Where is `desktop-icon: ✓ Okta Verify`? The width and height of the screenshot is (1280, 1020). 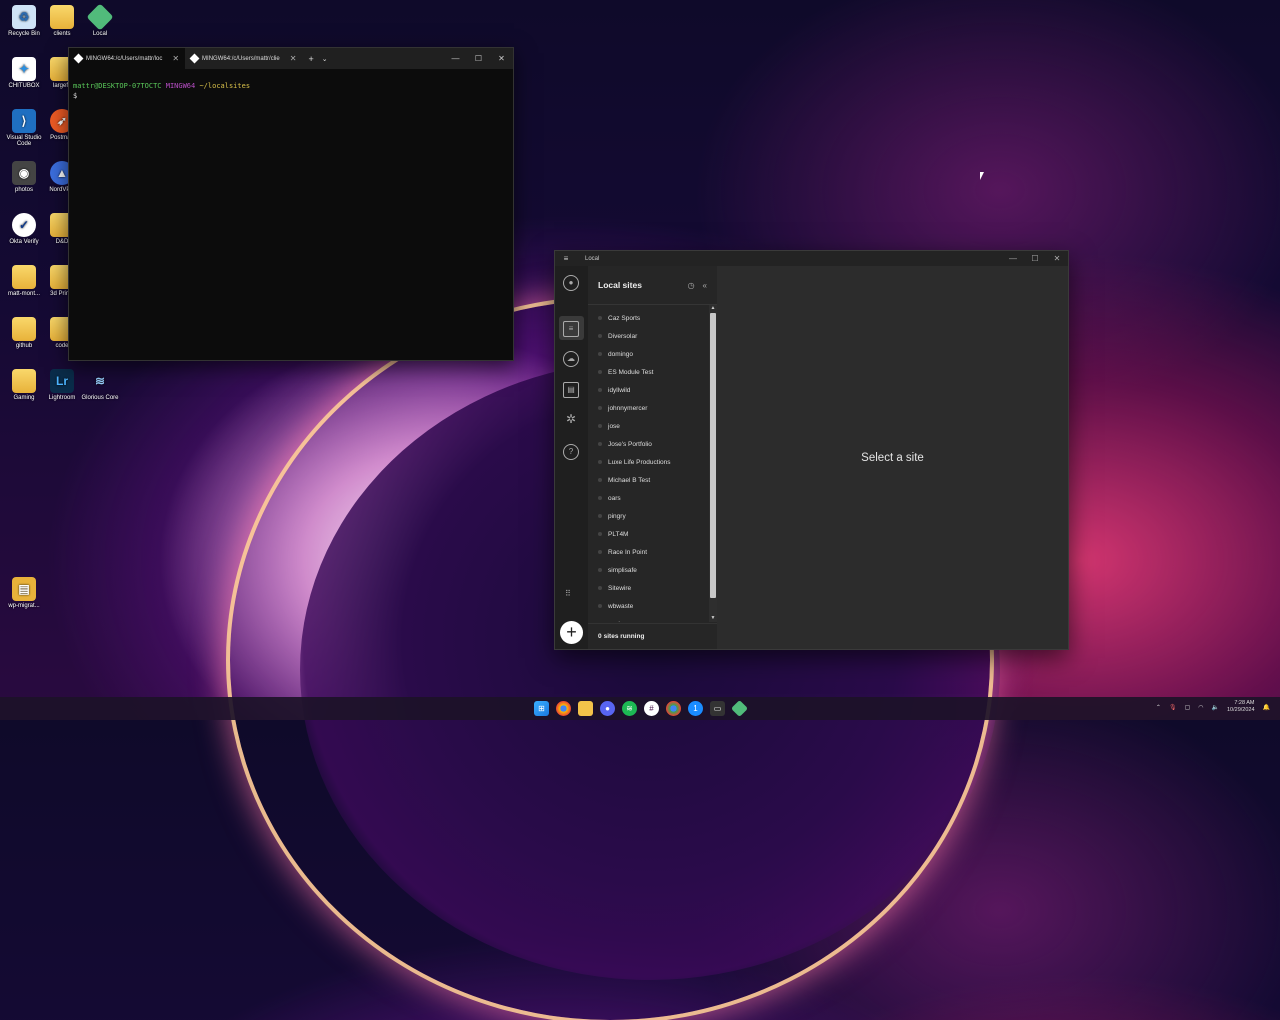 desktop-icon: ✓ Okta Verify is located at coordinates (24, 229).